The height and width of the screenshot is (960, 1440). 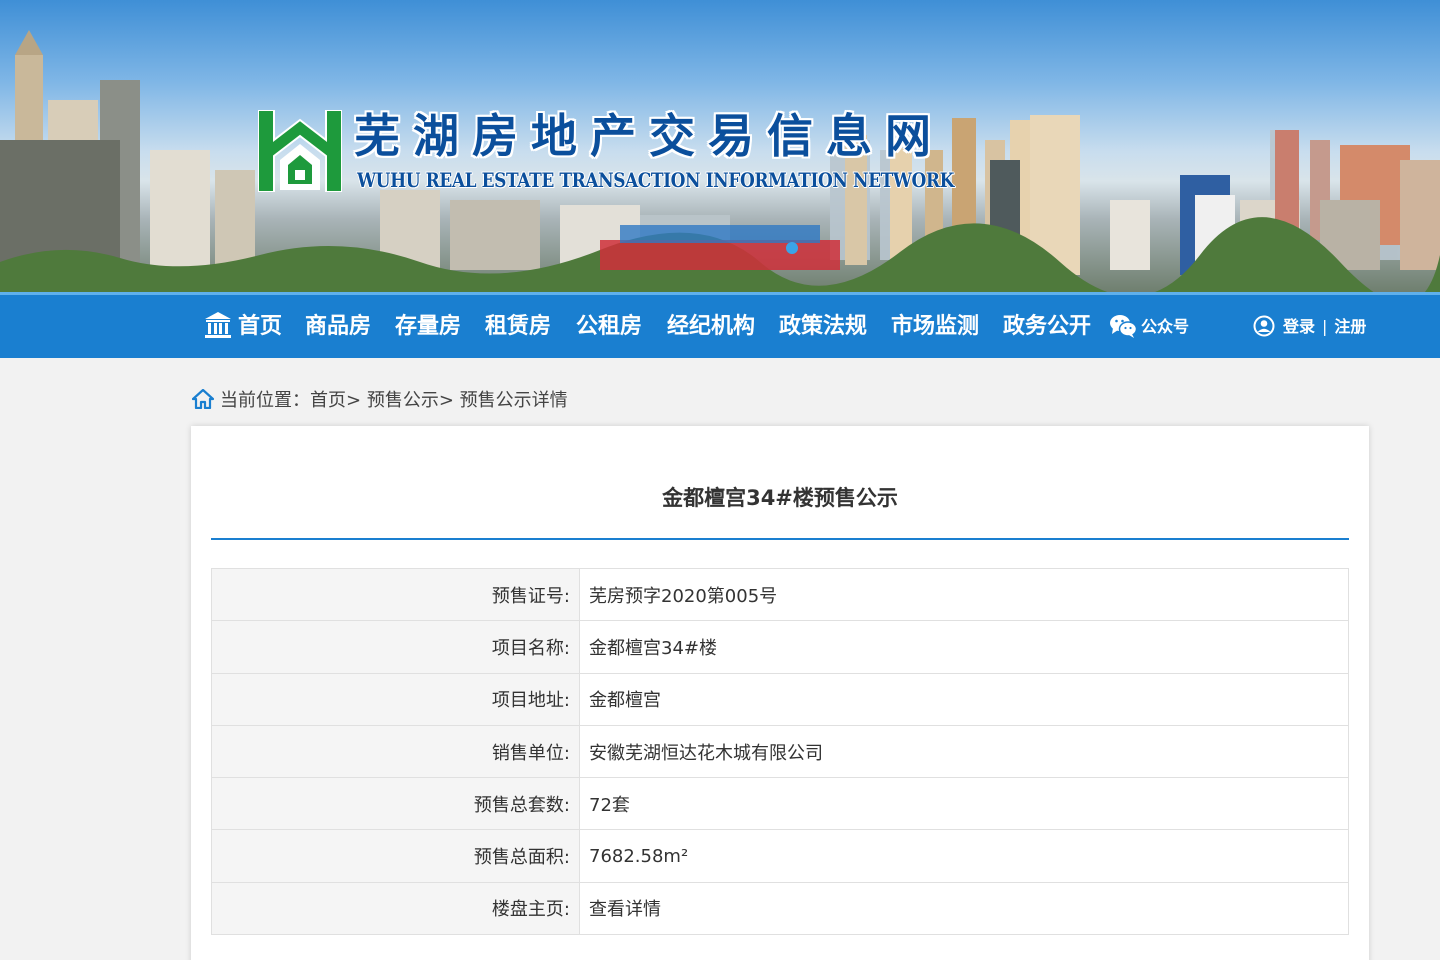 What do you see at coordinates (395, 751) in the screenshot?
I see `label-sales-unit: 销售单位:` at bounding box center [395, 751].